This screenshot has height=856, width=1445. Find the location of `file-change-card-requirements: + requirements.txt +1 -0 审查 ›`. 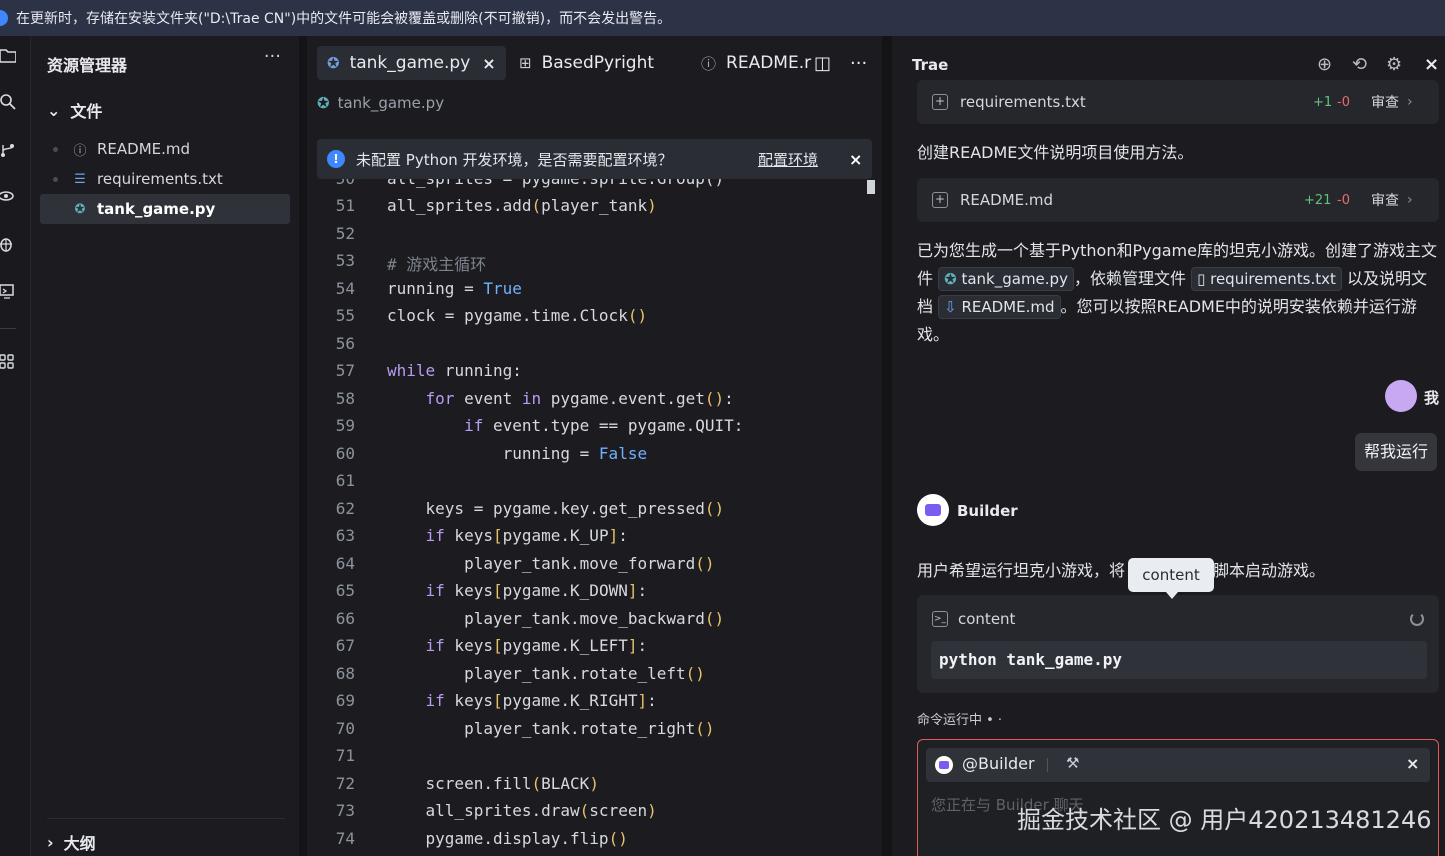

file-change-card-requirements: + requirements.txt +1 -0 审查 › is located at coordinates (1178, 102).